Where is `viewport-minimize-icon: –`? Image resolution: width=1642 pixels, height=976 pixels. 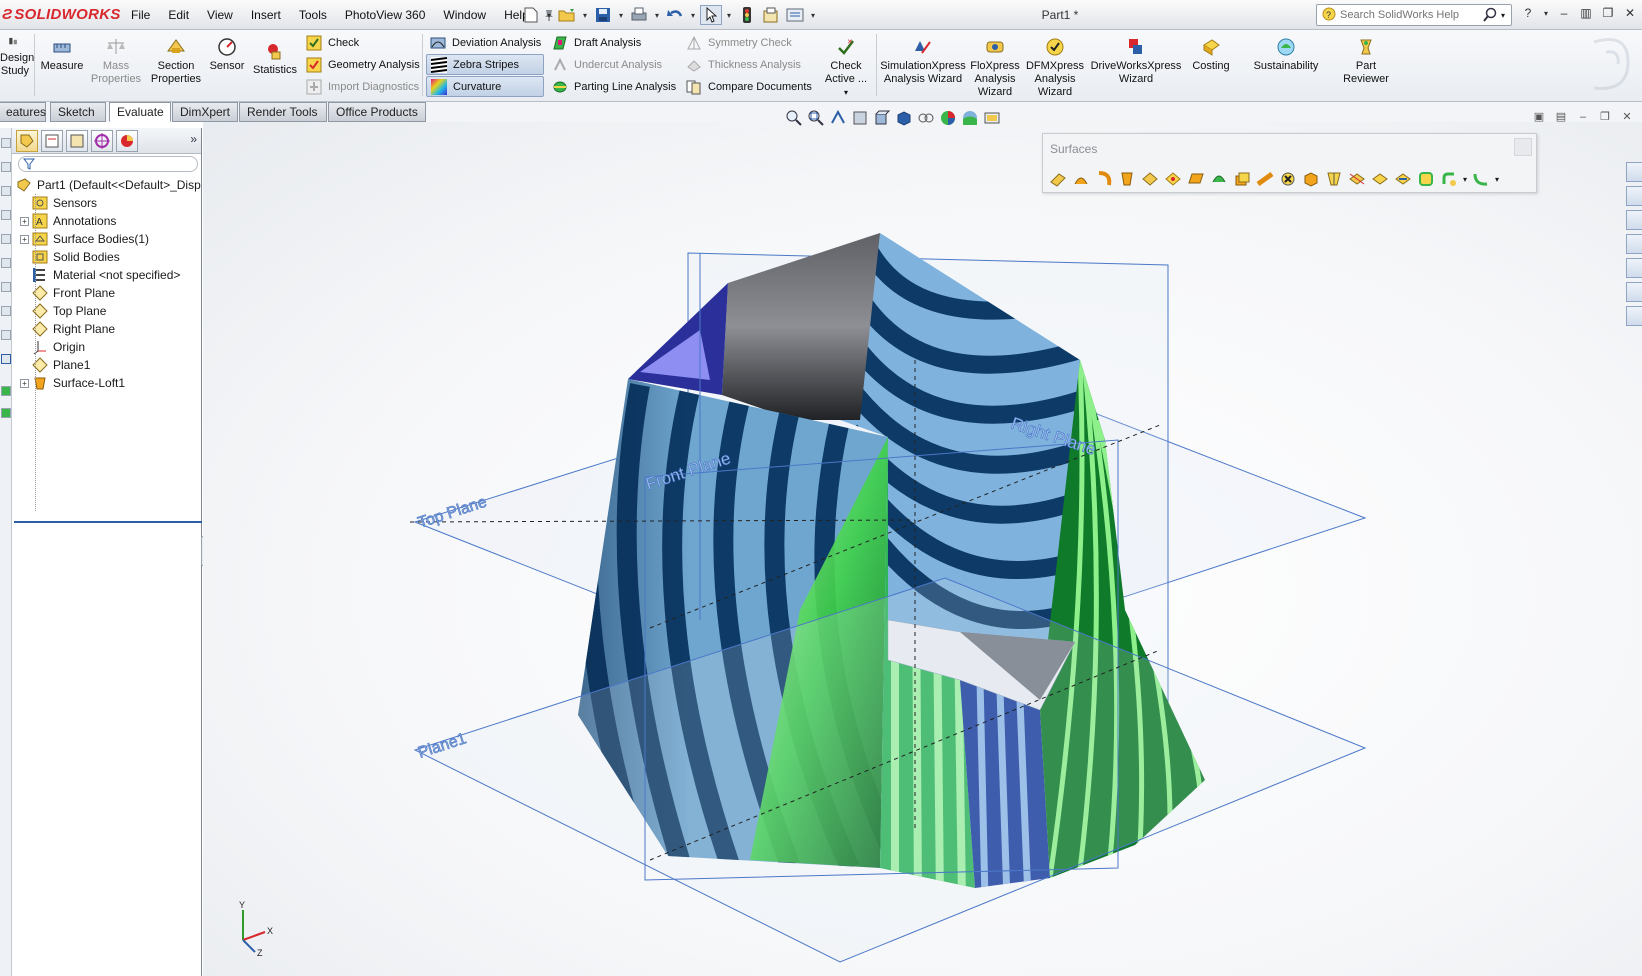
viewport-minimize-icon: – is located at coordinates (1583, 117).